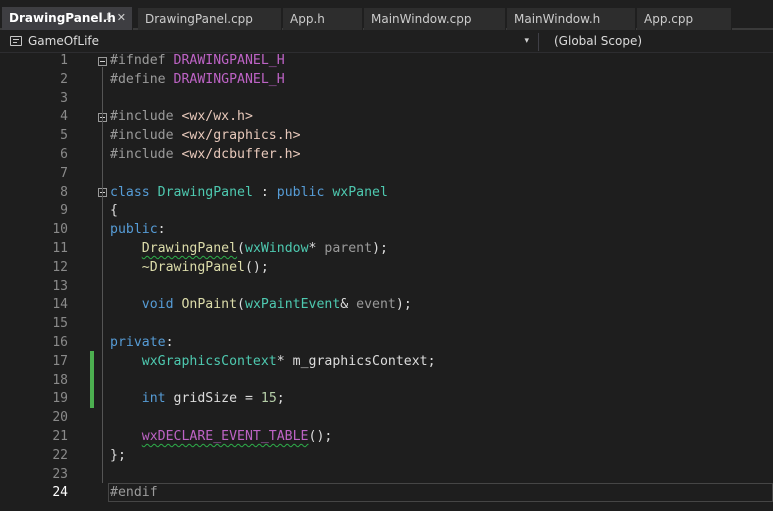 The image size is (773, 511). What do you see at coordinates (60, 436) in the screenshot?
I see `line-number: 21` at bounding box center [60, 436].